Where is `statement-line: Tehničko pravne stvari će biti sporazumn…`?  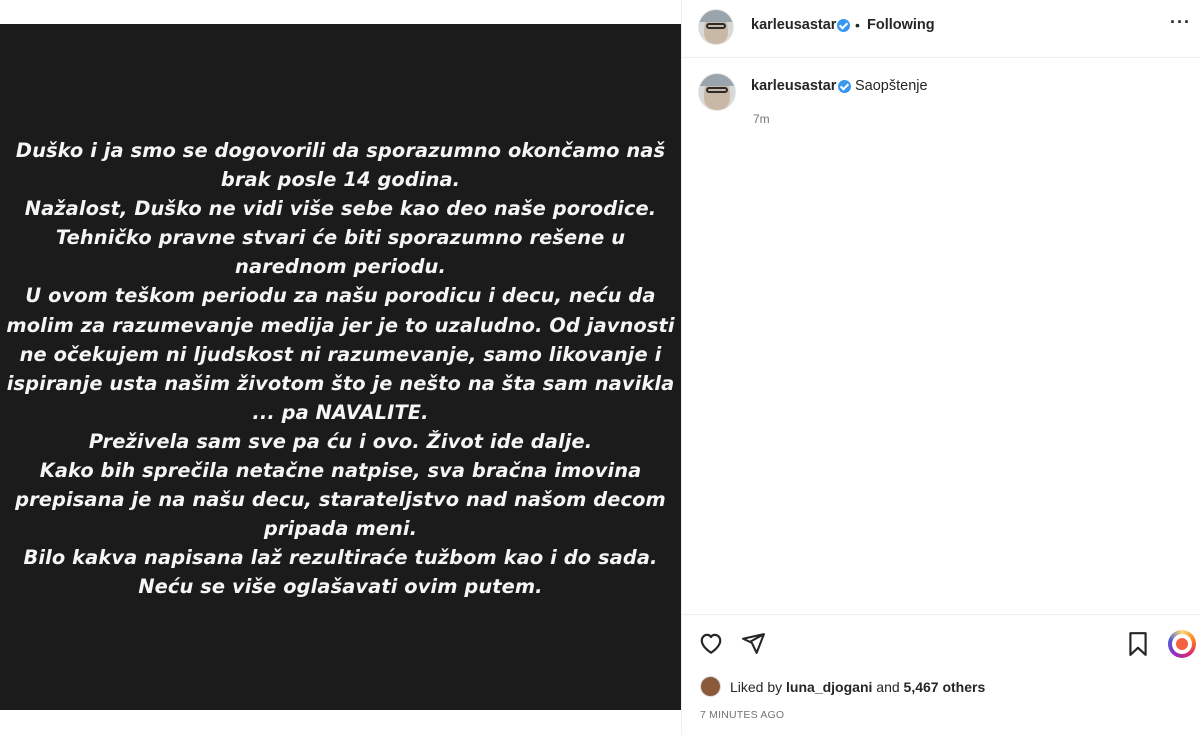
statement-line: Tehničko pravne stvari će biti sporazumn… is located at coordinates (340, 238).